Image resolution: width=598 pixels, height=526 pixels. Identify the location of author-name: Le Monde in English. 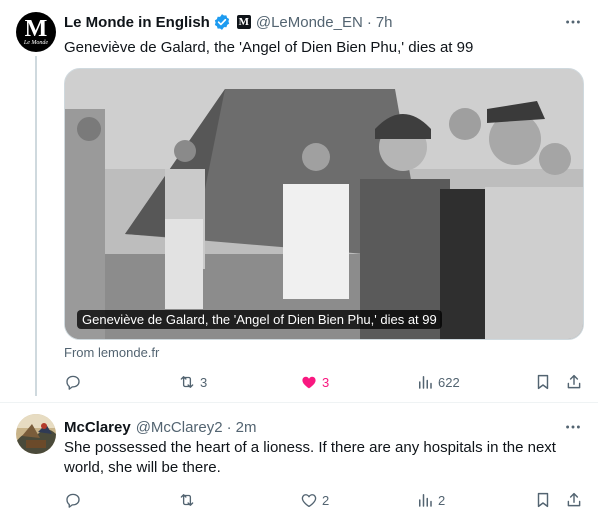
(137, 22).